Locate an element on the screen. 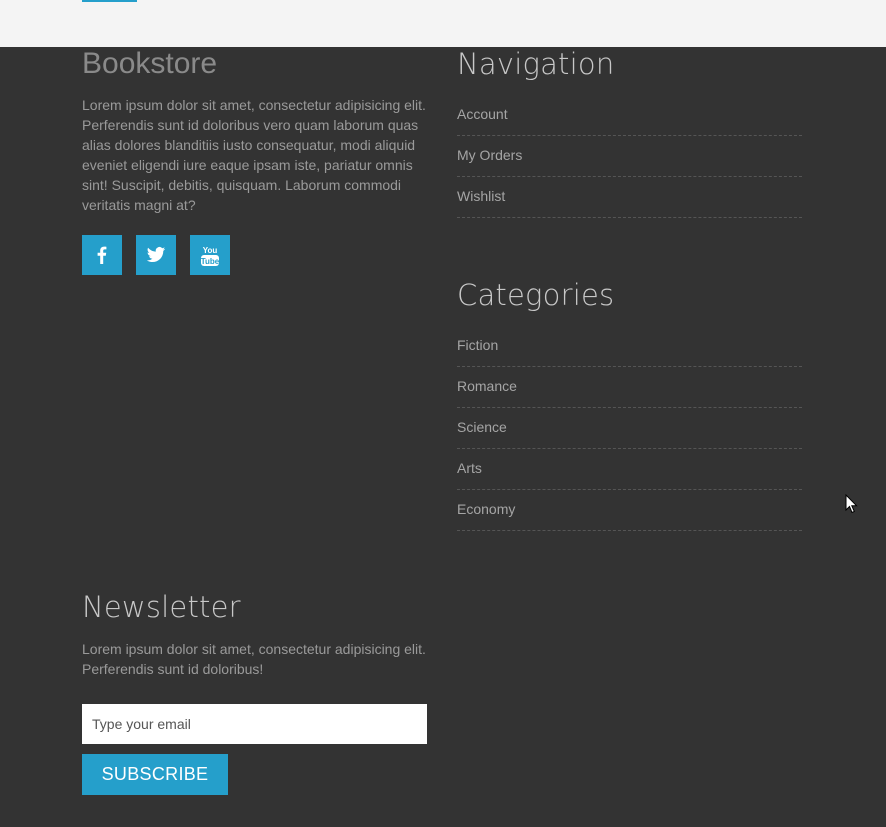 This screenshot has height=827, width=886. mouse-cursor-icon is located at coordinates (851, 504).